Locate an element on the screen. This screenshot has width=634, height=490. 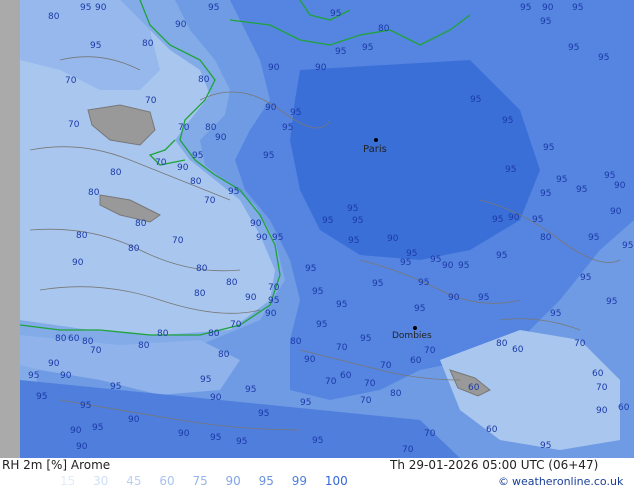
legend-value-60: 60 is located at coordinates (167, 481).